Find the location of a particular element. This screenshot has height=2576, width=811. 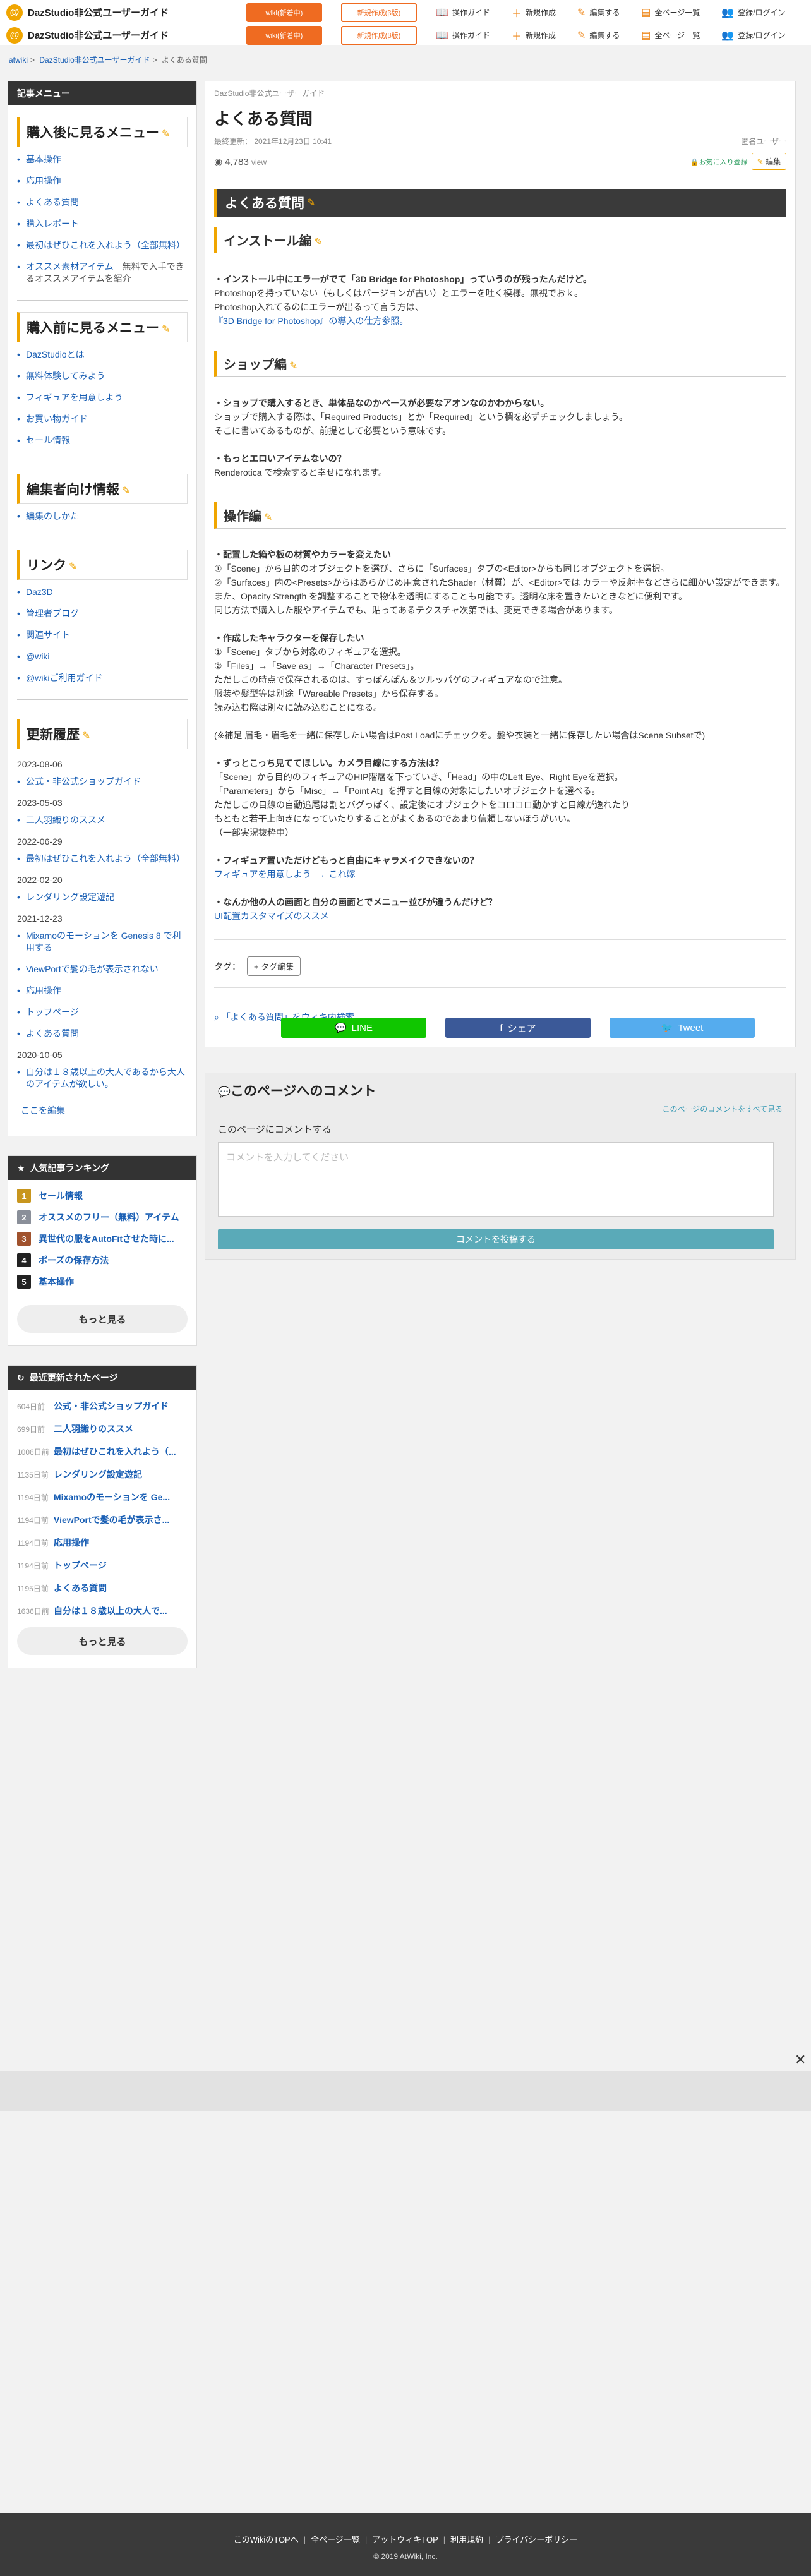

recent-title: 公式・非公式ショップガイド is located at coordinates (112, 1406).